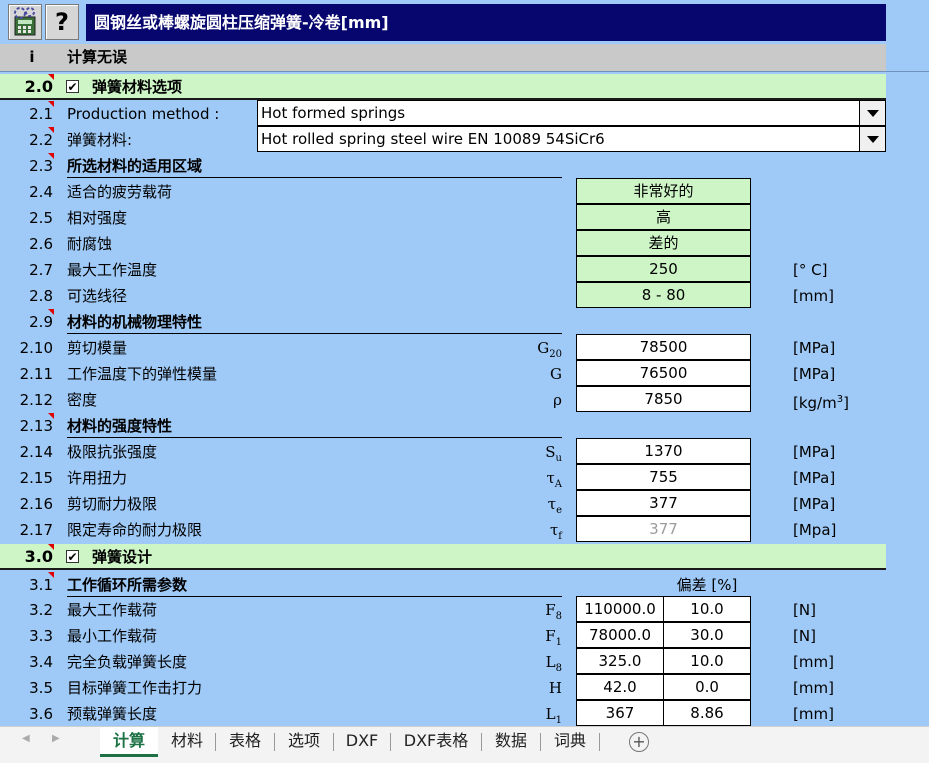  Describe the element at coordinates (41, 296) in the screenshot. I see `row-number: 2.8` at that location.